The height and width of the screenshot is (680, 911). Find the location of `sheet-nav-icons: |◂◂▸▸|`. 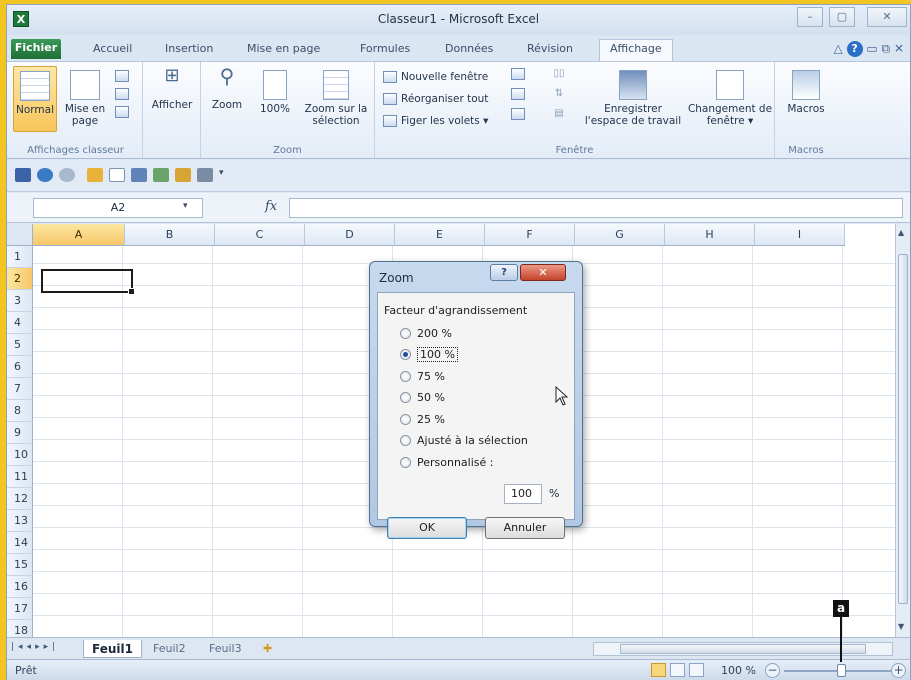

sheet-nav-icons: |◂◂▸▸| is located at coordinates (35, 647).